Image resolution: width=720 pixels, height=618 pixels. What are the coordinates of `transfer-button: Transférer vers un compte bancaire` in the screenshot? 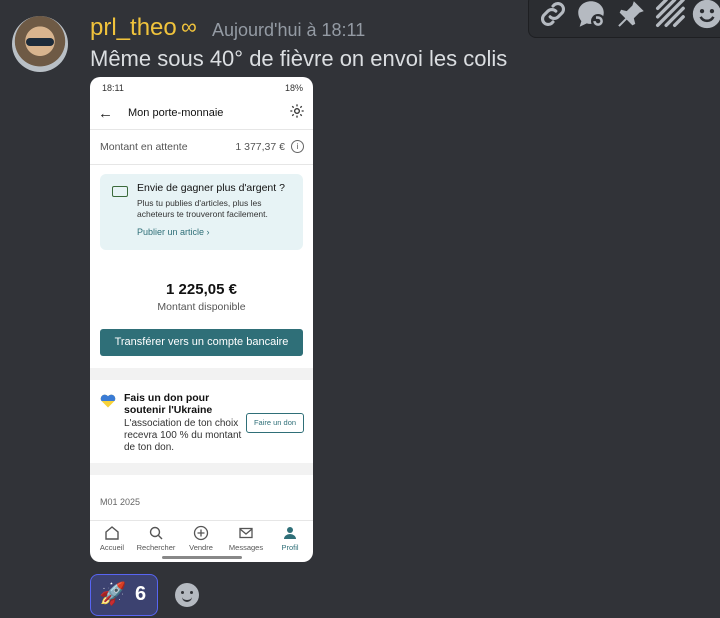 It's located at (201, 342).